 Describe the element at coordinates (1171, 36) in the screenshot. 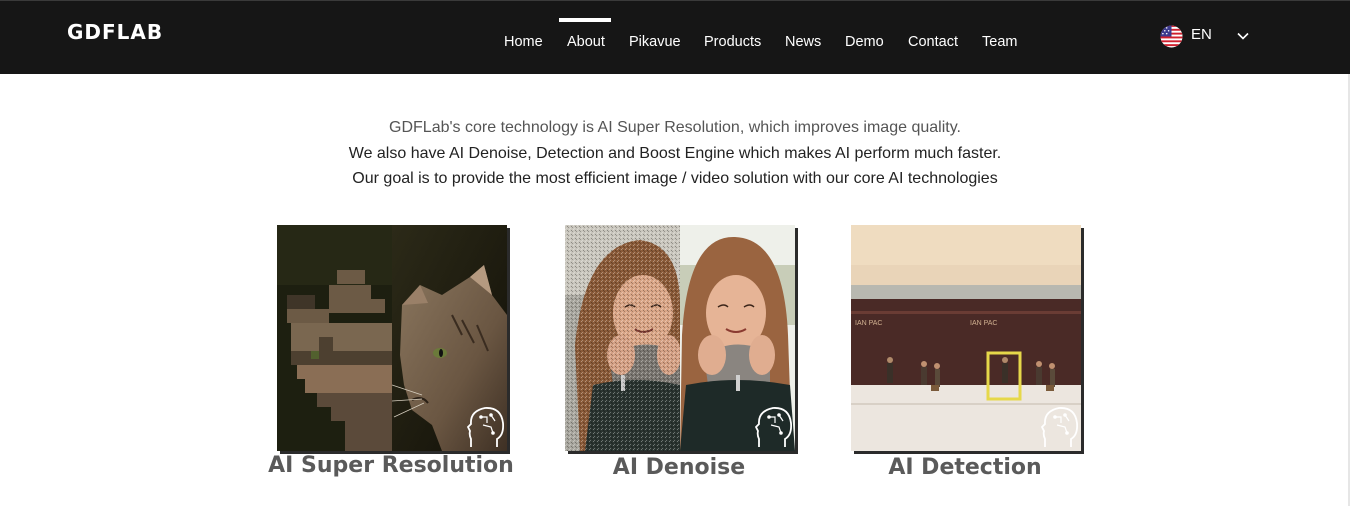

I see `us-flag-icon` at that location.